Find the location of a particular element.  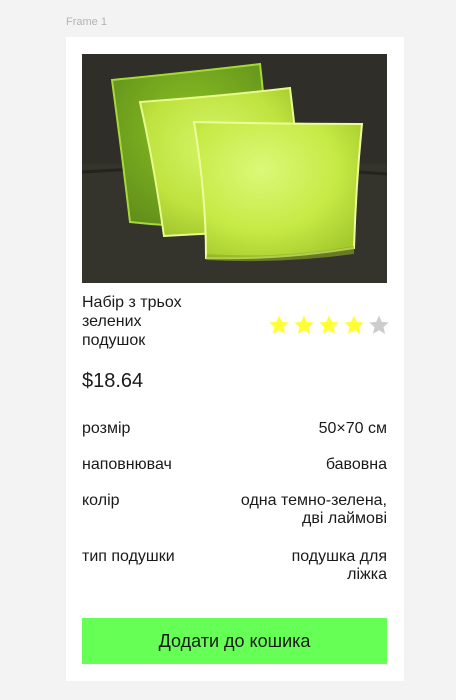

spec-value: подушка для ліжка is located at coordinates (339, 565).